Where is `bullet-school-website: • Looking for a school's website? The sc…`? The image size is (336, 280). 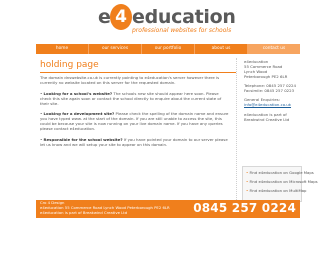 bullet-school-website: • Looking for a school's website? The sc… is located at coordinates (131, 98).